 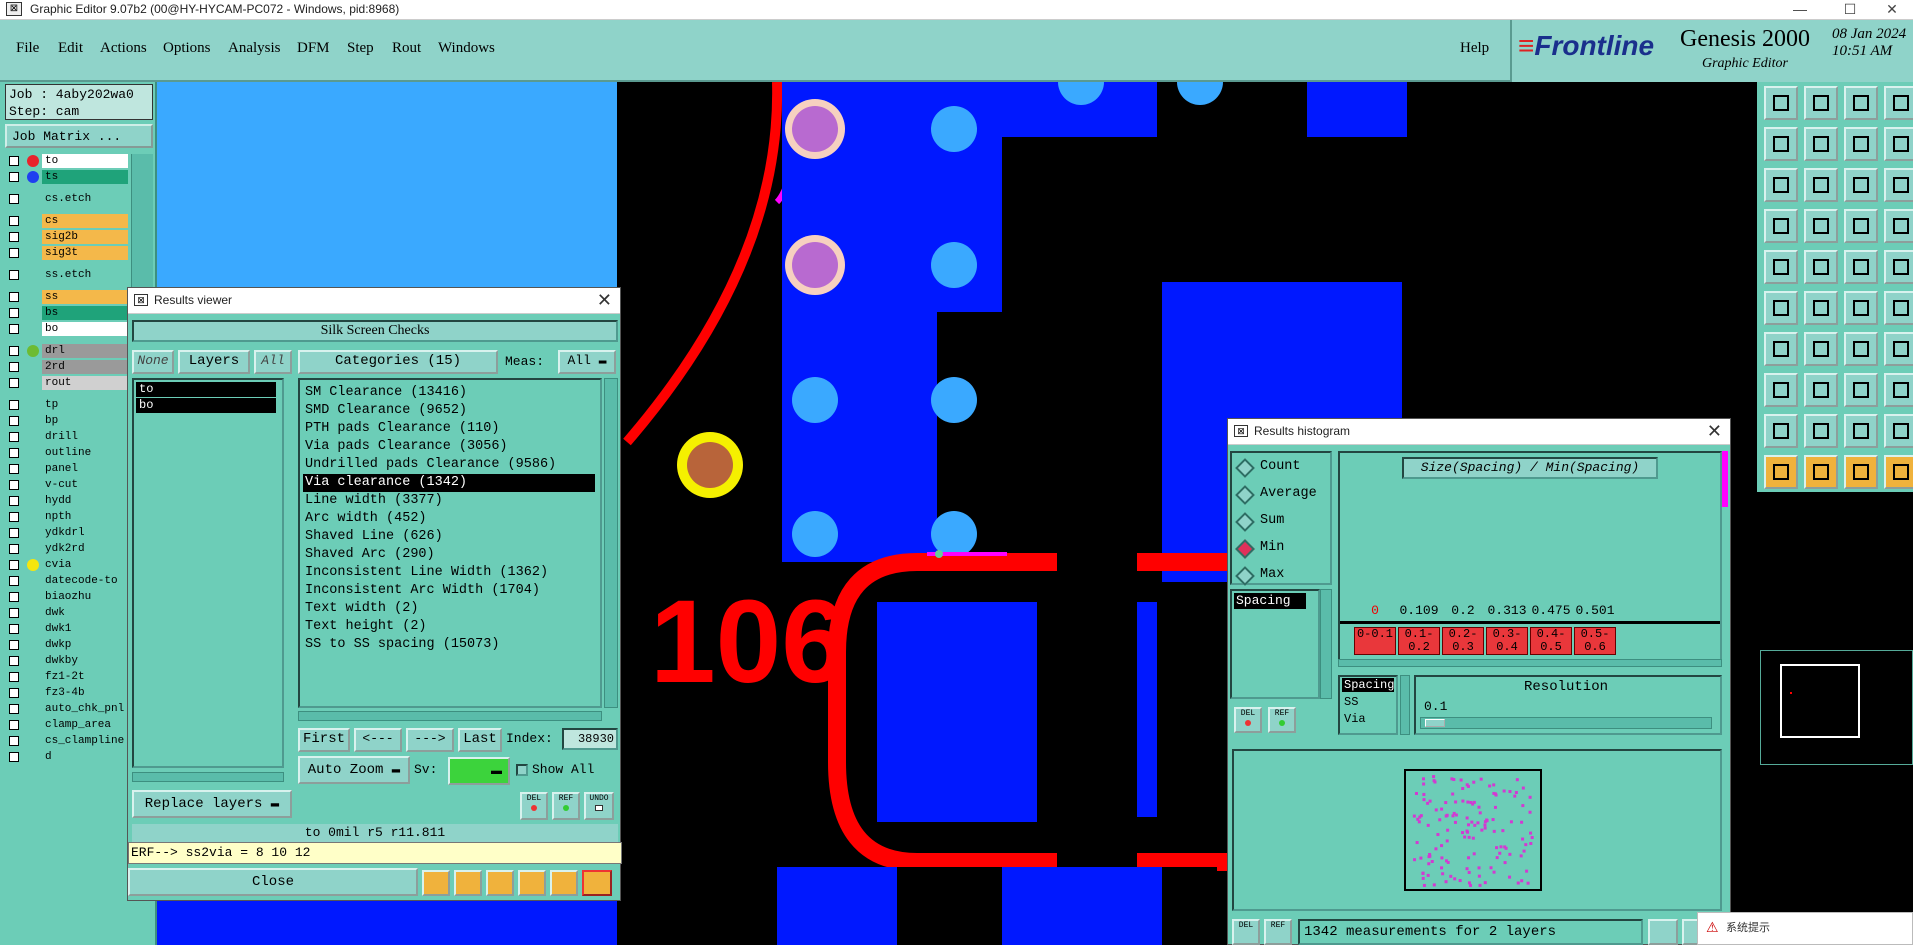 What do you see at coordinates (1595, 641) in the screenshot?
I see `histogram-bar: 0.5-0.6` at bounding box center [1595, 641].